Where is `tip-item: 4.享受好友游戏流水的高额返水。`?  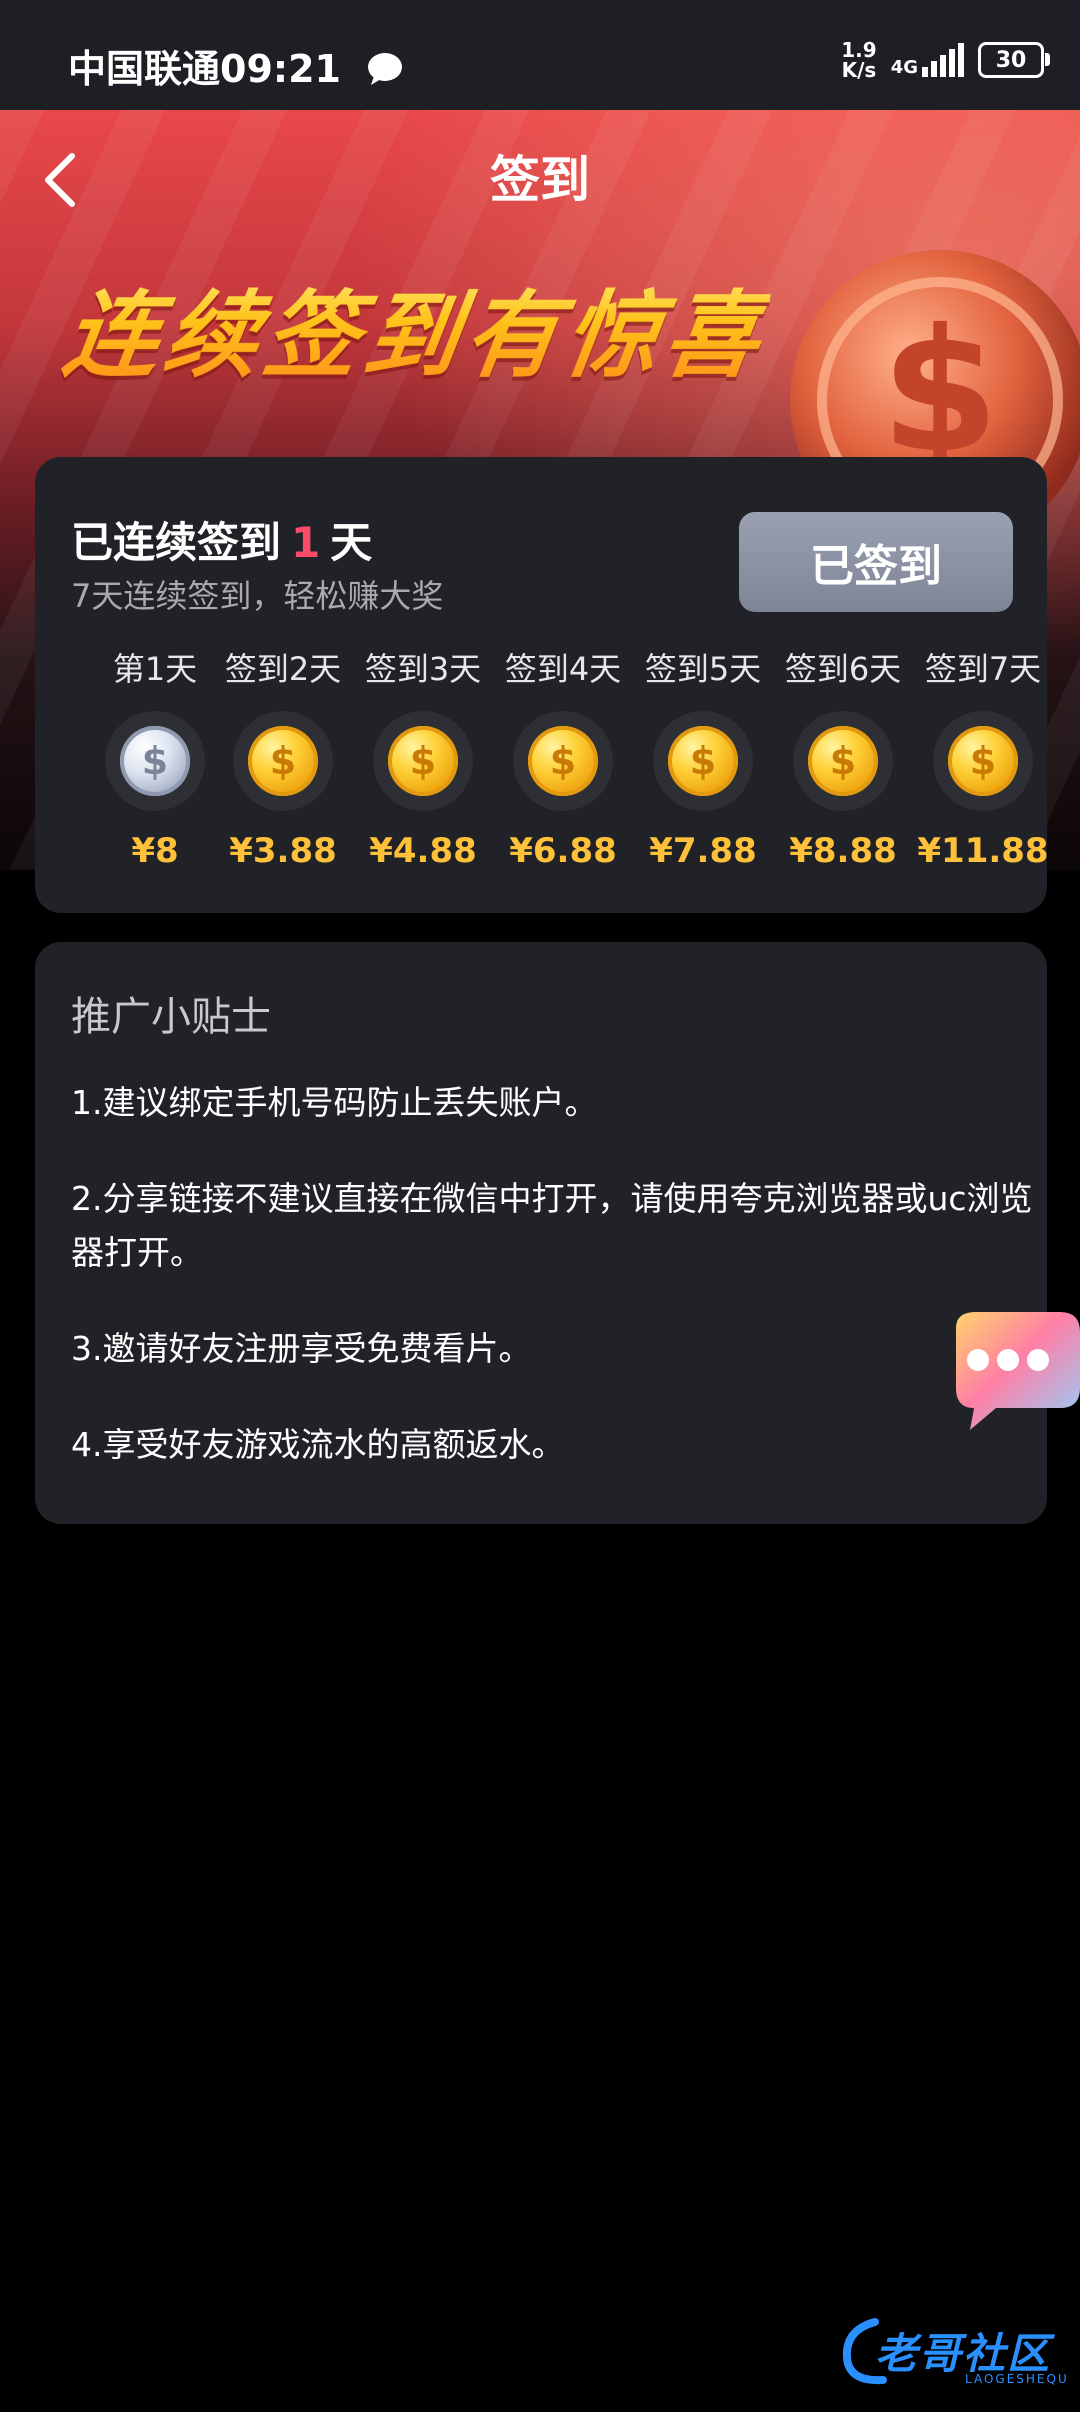
tip-item: 4.享受好友游戏流水的高额返水。 is located at coordinates (318, 1444).